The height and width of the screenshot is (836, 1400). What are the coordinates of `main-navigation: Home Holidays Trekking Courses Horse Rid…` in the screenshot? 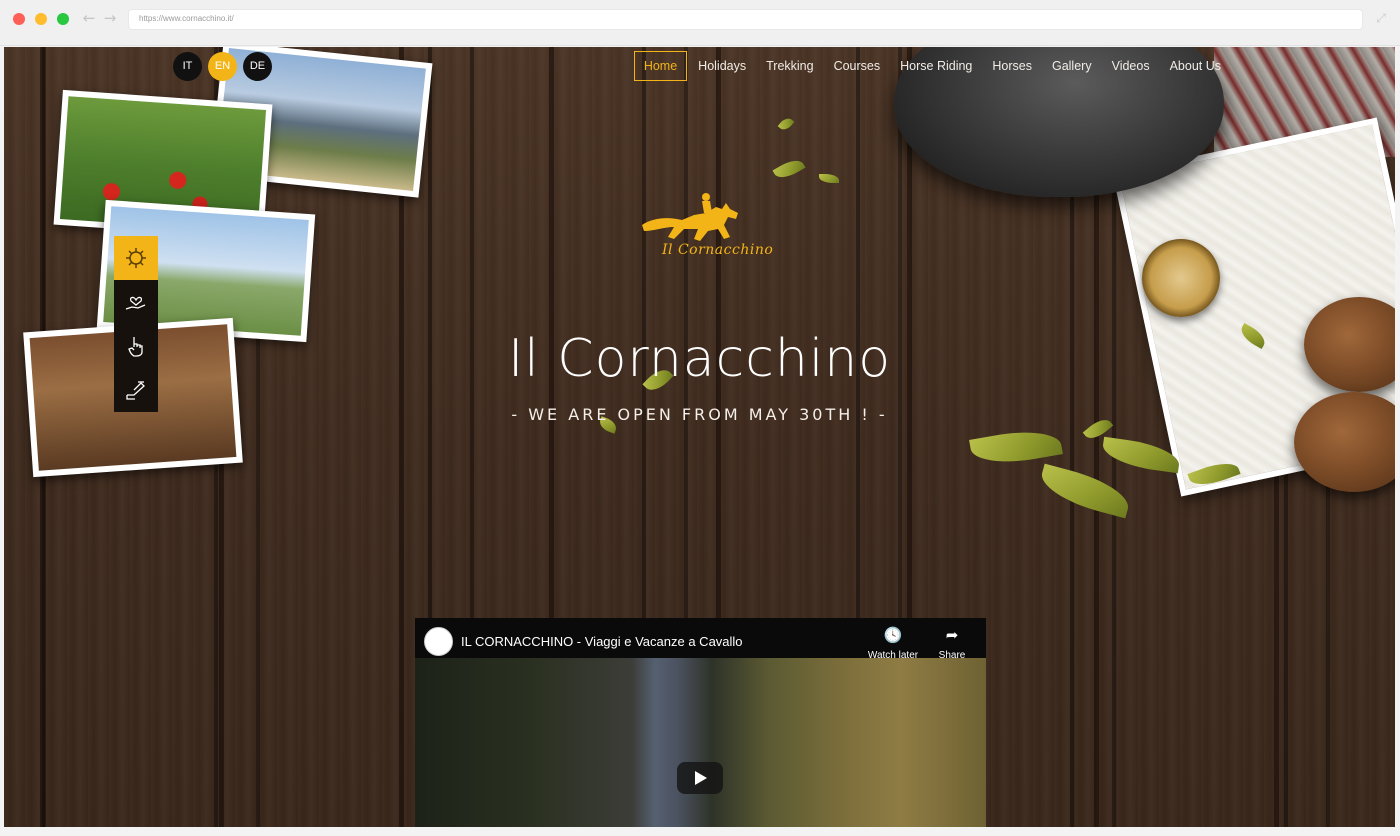 It's located at (931, 66).